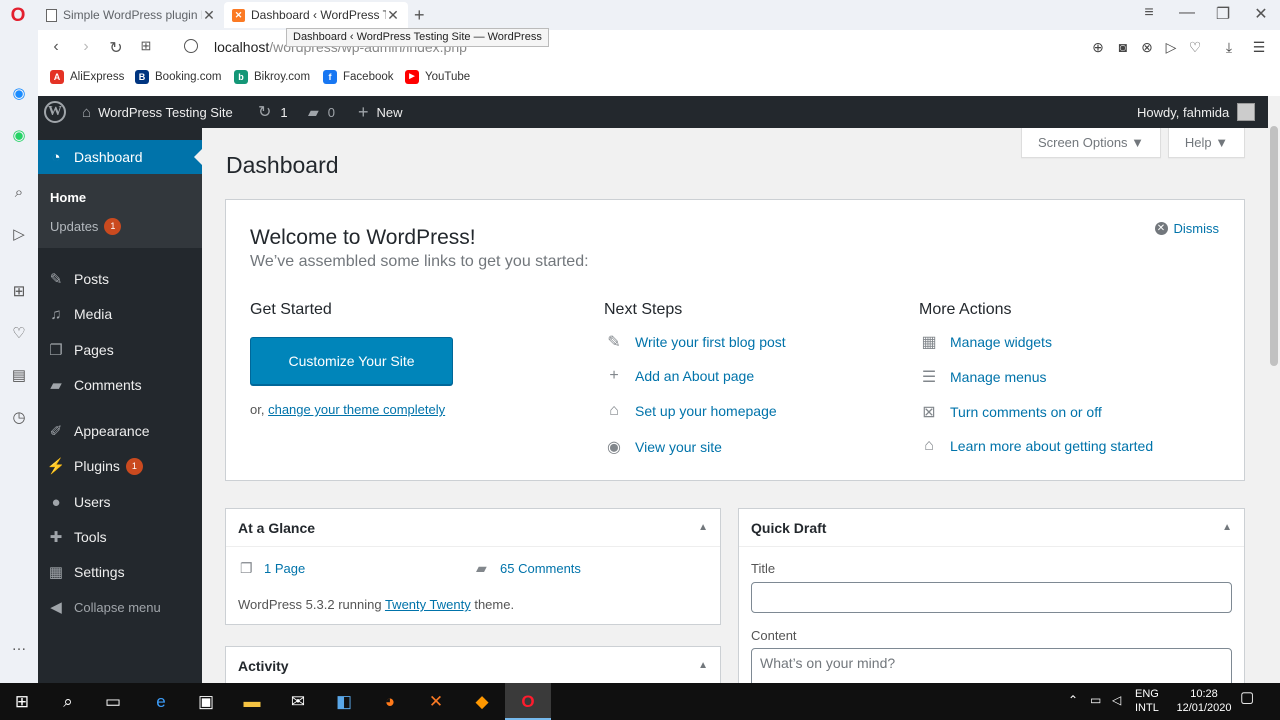 The height and width of the screenshot is (720, 1280). What do you see at coordinates (206, 702) in the screenshot?
I see `store-icon: ▣` at bounding box center [206, 702].